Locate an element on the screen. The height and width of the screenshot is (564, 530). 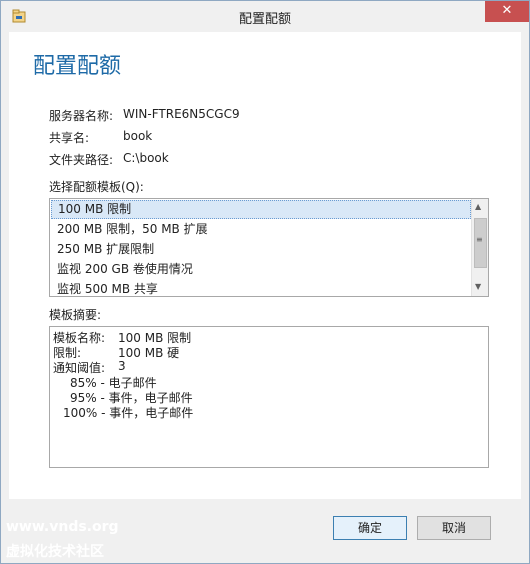
template-item: 监视 200 GB 卷使用情况 is located at coordinates (261, 269).